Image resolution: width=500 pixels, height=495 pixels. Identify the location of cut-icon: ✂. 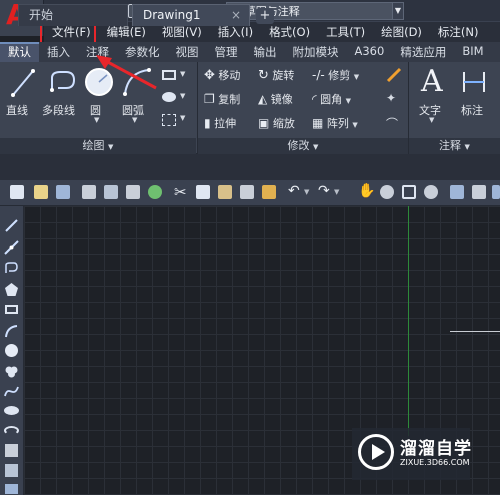
(180, 192).